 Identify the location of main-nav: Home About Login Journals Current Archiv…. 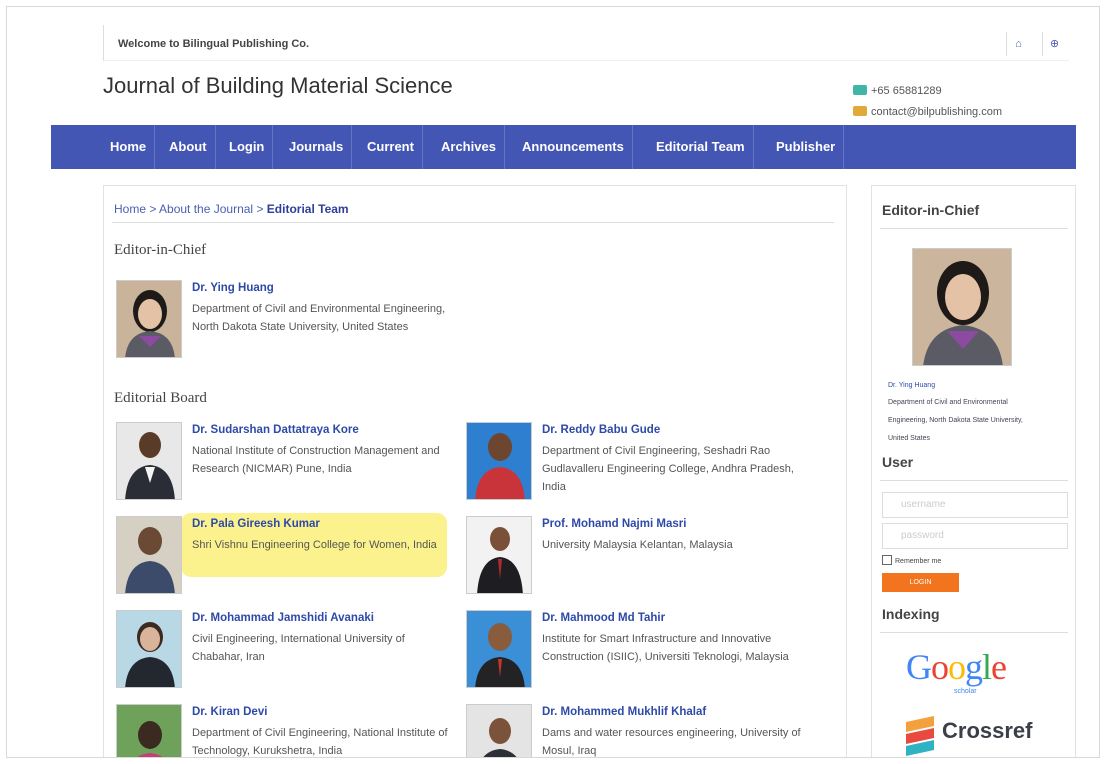
(563, 147).